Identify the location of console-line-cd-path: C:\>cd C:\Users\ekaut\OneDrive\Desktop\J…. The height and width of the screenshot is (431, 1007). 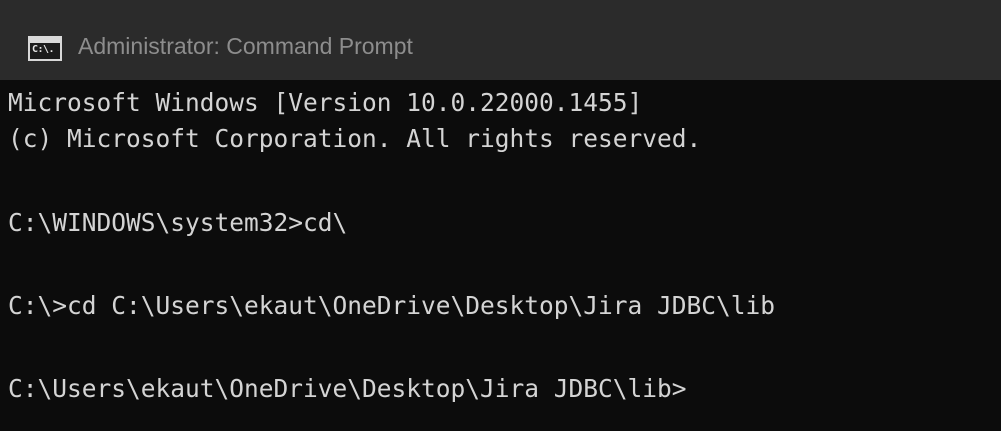
(392, 305).